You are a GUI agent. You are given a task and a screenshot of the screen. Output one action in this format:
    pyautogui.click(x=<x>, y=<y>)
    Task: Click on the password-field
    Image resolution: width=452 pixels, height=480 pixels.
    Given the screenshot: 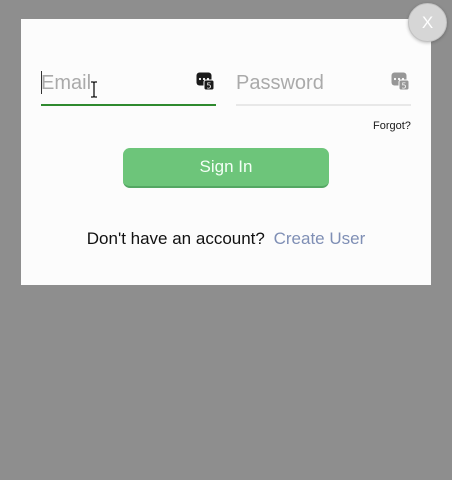 What is the action you would take?
    pyautogui.click(x=311, y=83)
    